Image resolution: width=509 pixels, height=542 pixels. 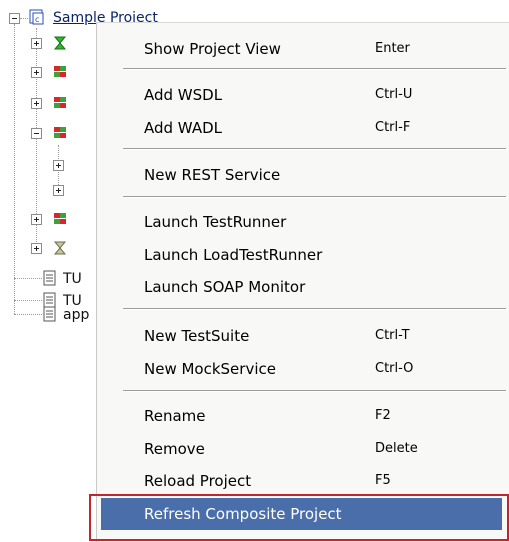 What do you see at coordinates (393, 127) in the screenshot?
I see `menu-item-shortcut: Ctrl-F` at bounding box center [393, 127].